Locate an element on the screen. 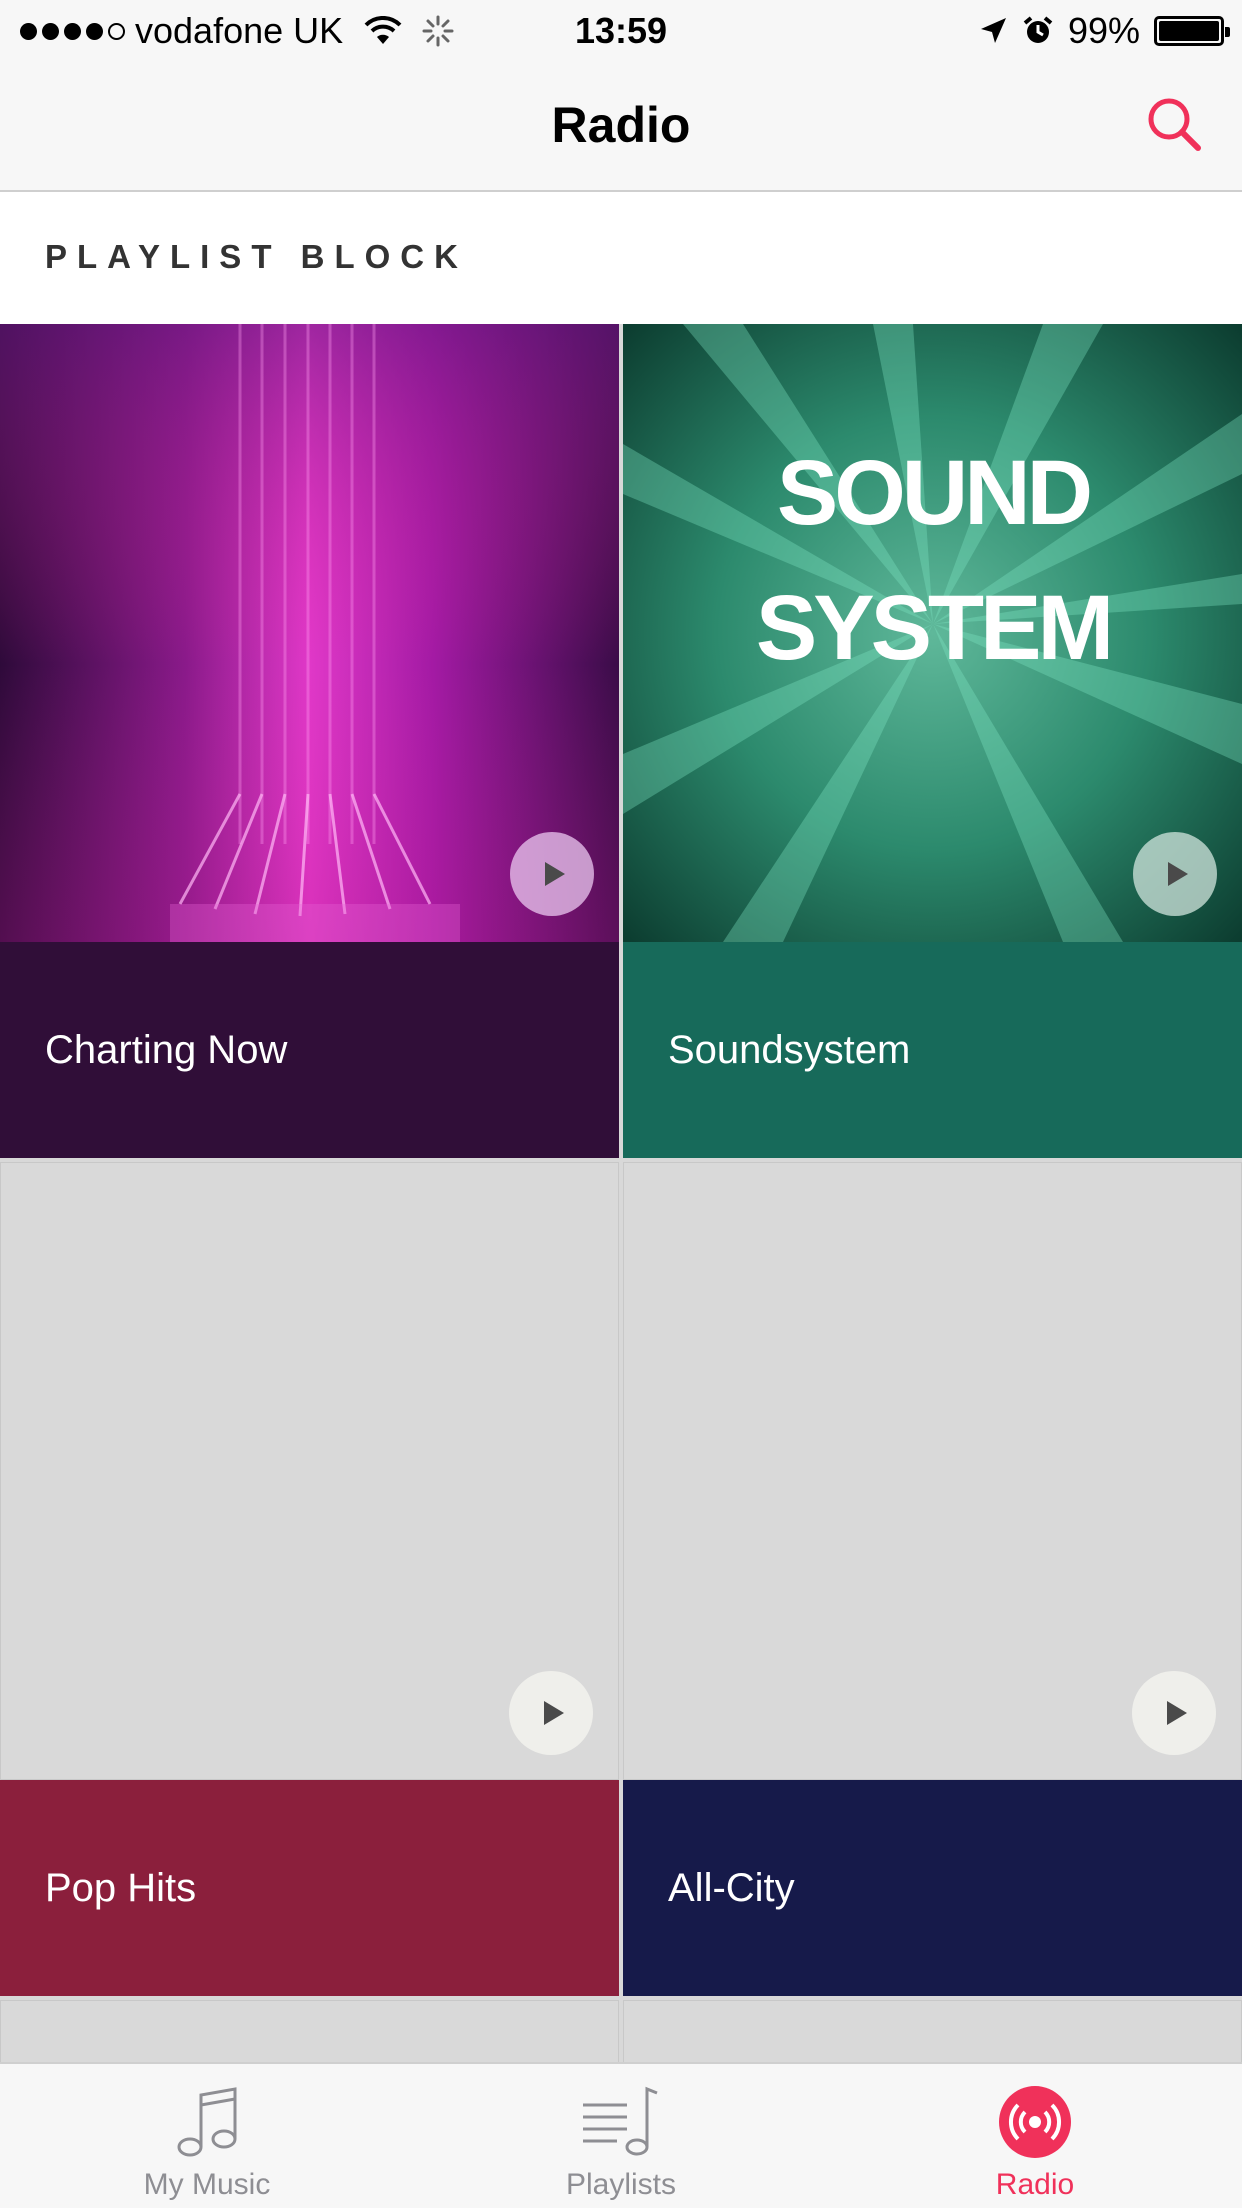  station-name: Soundsystem is located at coordinates (789, 1050).